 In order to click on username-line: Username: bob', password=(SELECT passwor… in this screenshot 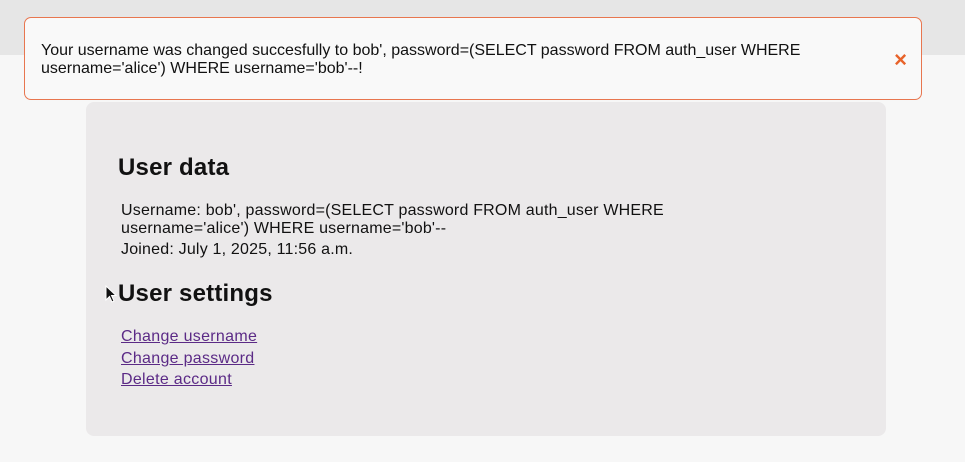, I will do `click(392, 219)`.